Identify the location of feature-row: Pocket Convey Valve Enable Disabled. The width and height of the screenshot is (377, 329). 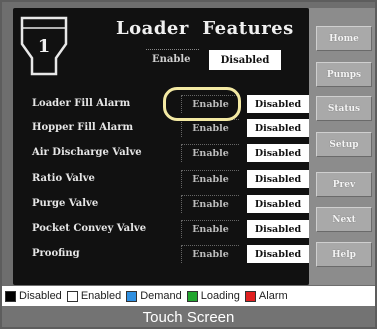
(170, 230).